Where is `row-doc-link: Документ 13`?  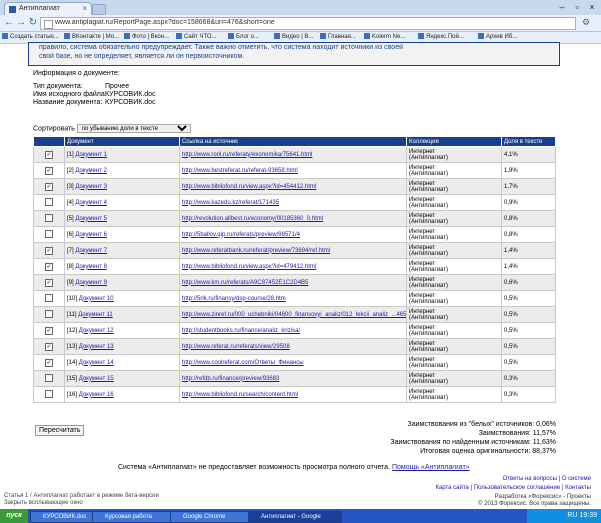
row-doc-link: Документ 13 is located at coordinates (96, 347).